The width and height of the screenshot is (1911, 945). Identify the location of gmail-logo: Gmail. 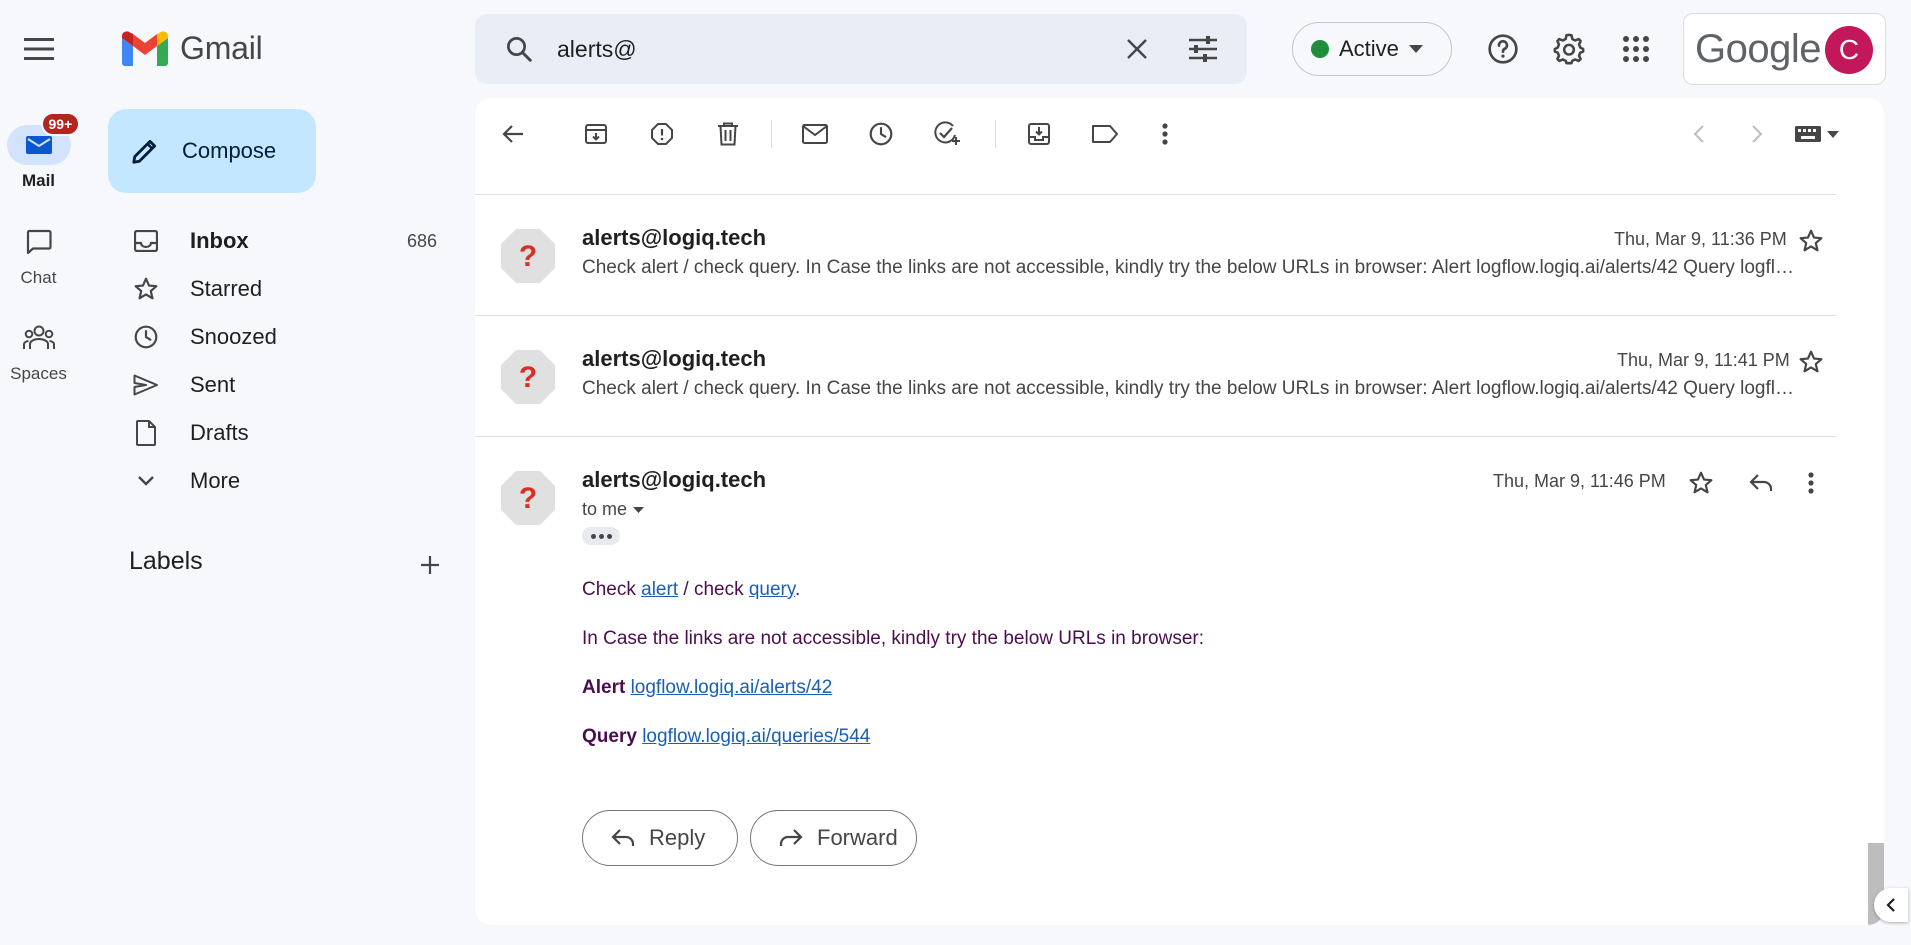
(192, 48).